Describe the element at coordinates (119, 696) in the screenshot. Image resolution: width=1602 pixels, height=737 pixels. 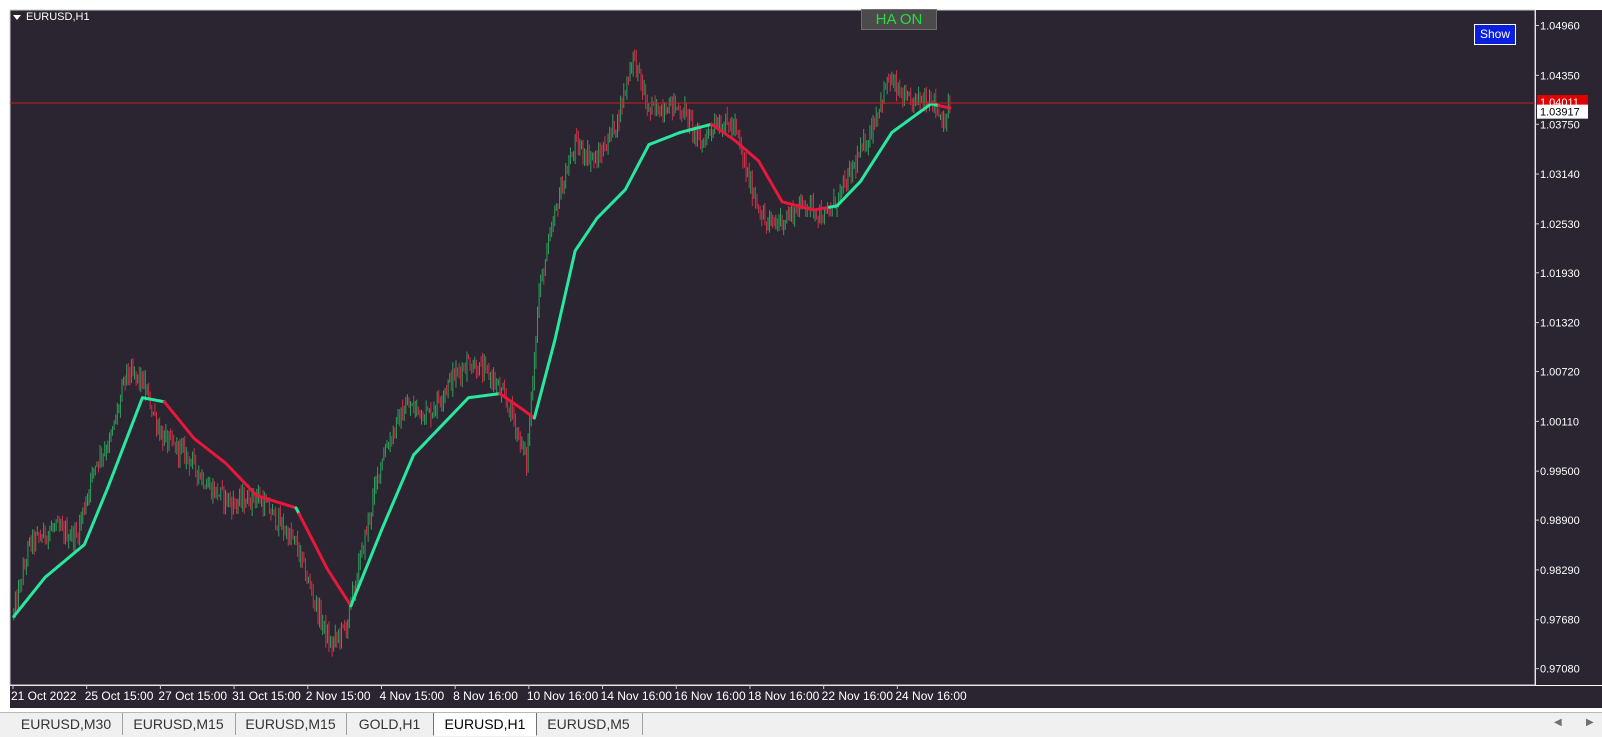
I see `x-tick-label: 25 Oct 15:00` at that location.